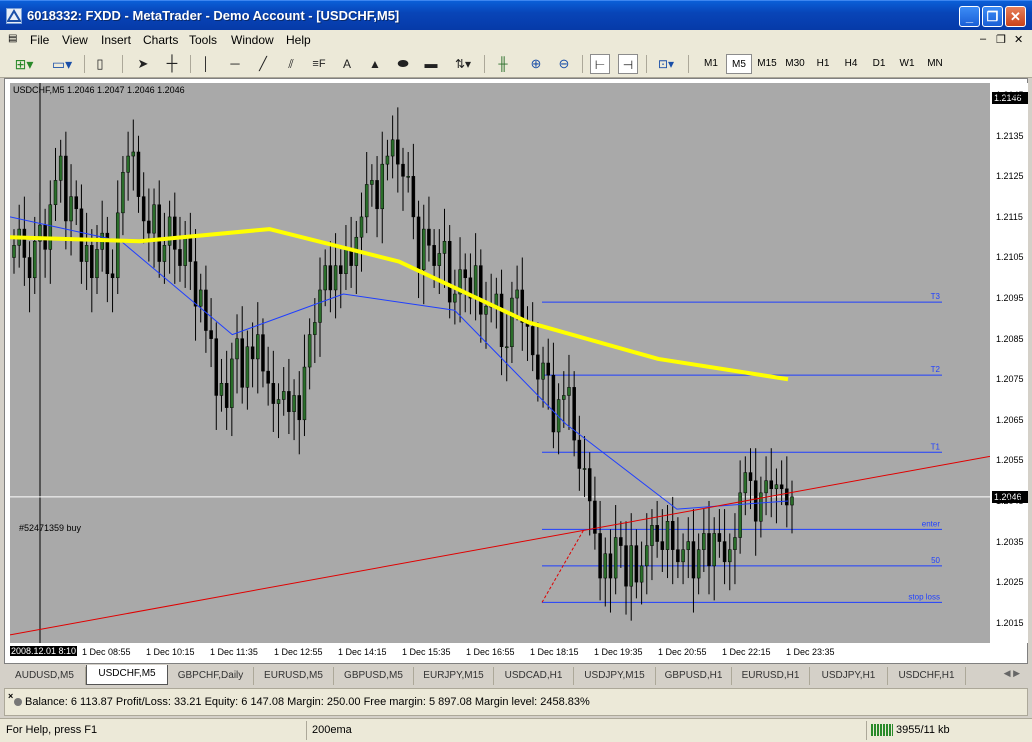 This screenshot has height=742, width=1032. What do you see at coordinates (767, 64) in the screenshot?
I see `timeframe-m15: M15` at bounding box center [767, 64].